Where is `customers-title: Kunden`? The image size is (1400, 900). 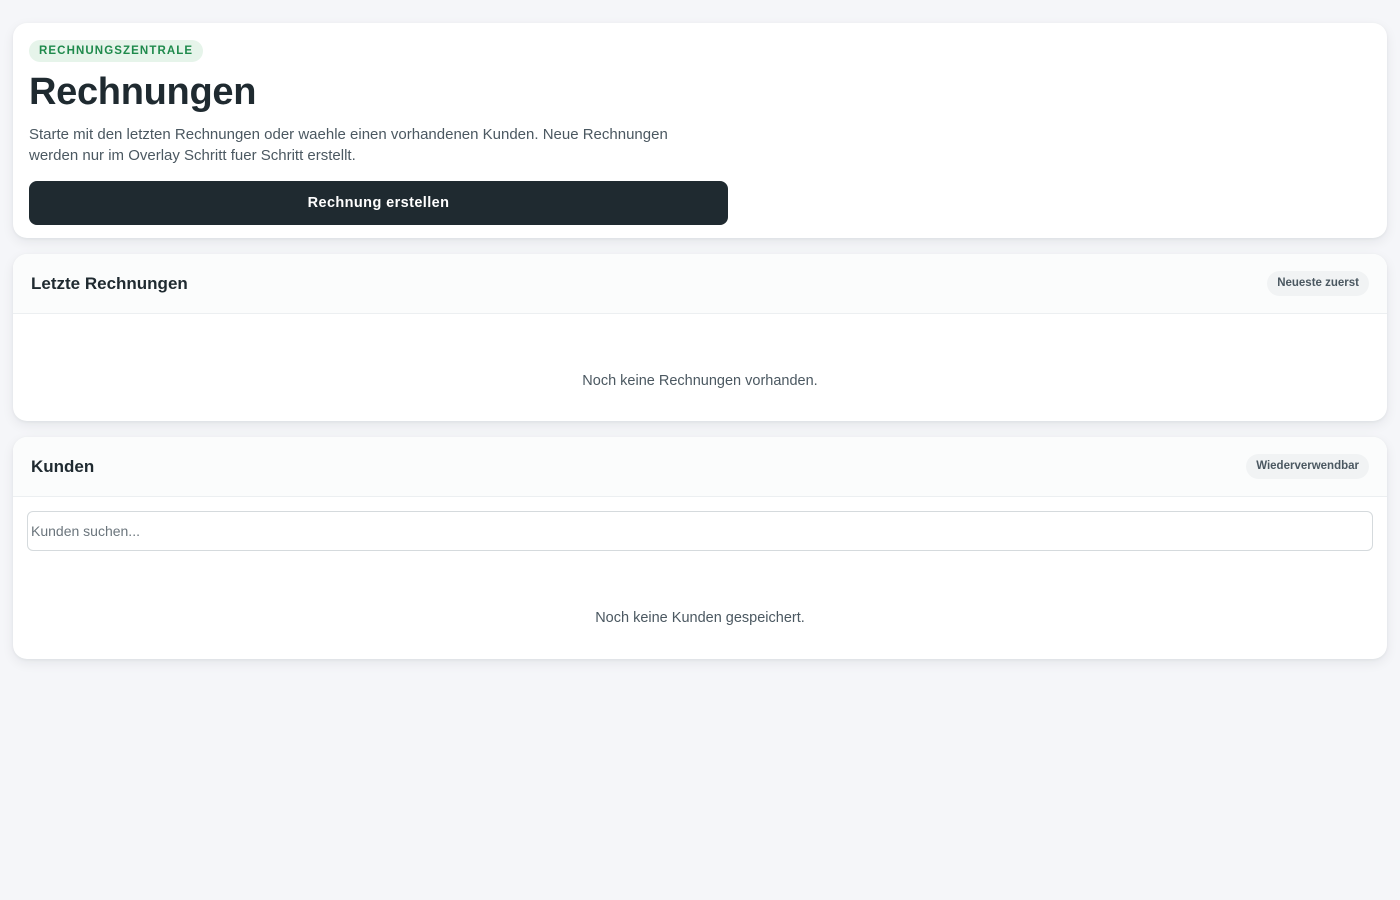 customers-title: Kunden is located at coordinates (63, 466).